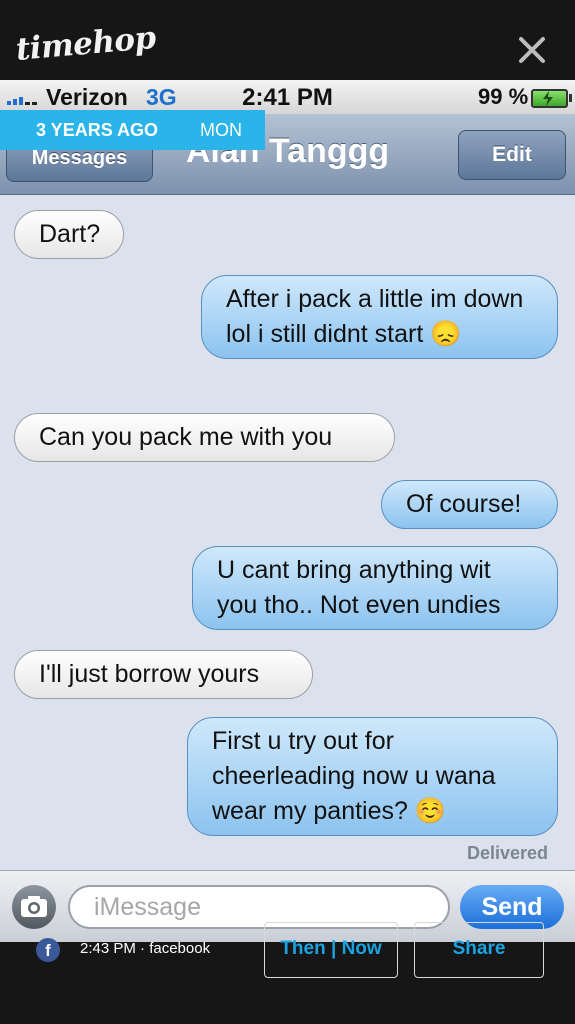  Describe the element at coordinates (48, 950) in the screenshot. I see `facebook-icon: f` at that location.